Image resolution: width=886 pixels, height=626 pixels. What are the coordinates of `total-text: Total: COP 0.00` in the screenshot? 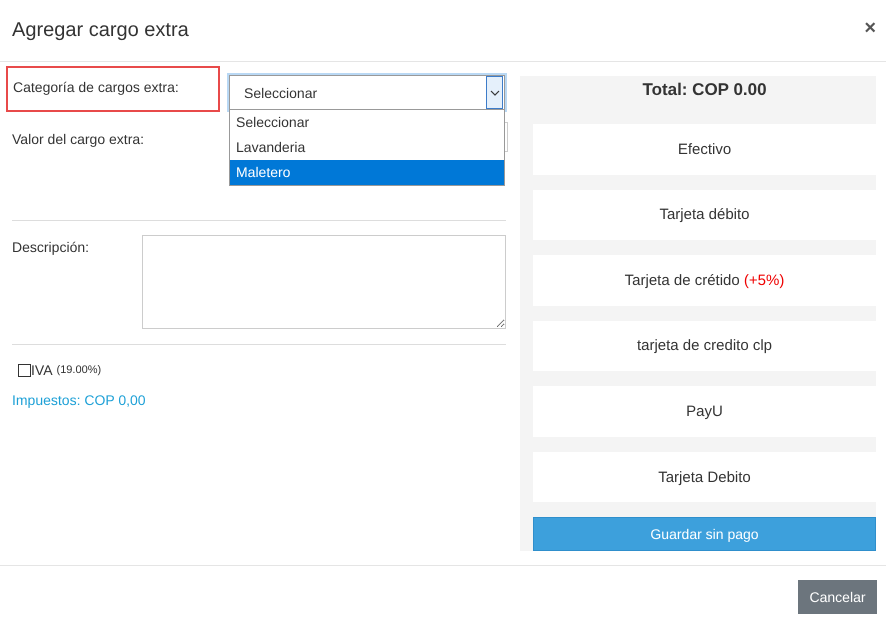 It's located at (704, 90).